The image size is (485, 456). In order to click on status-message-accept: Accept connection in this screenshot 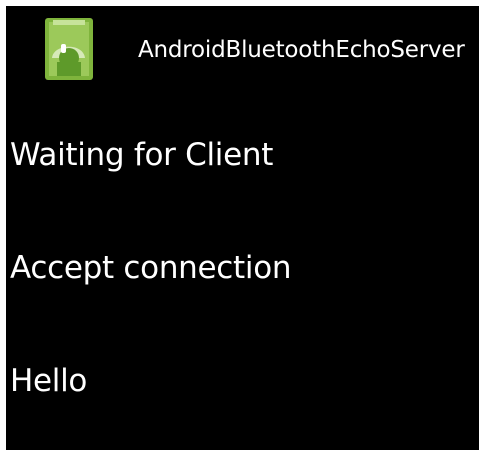, I will do `click(151, 268)`.